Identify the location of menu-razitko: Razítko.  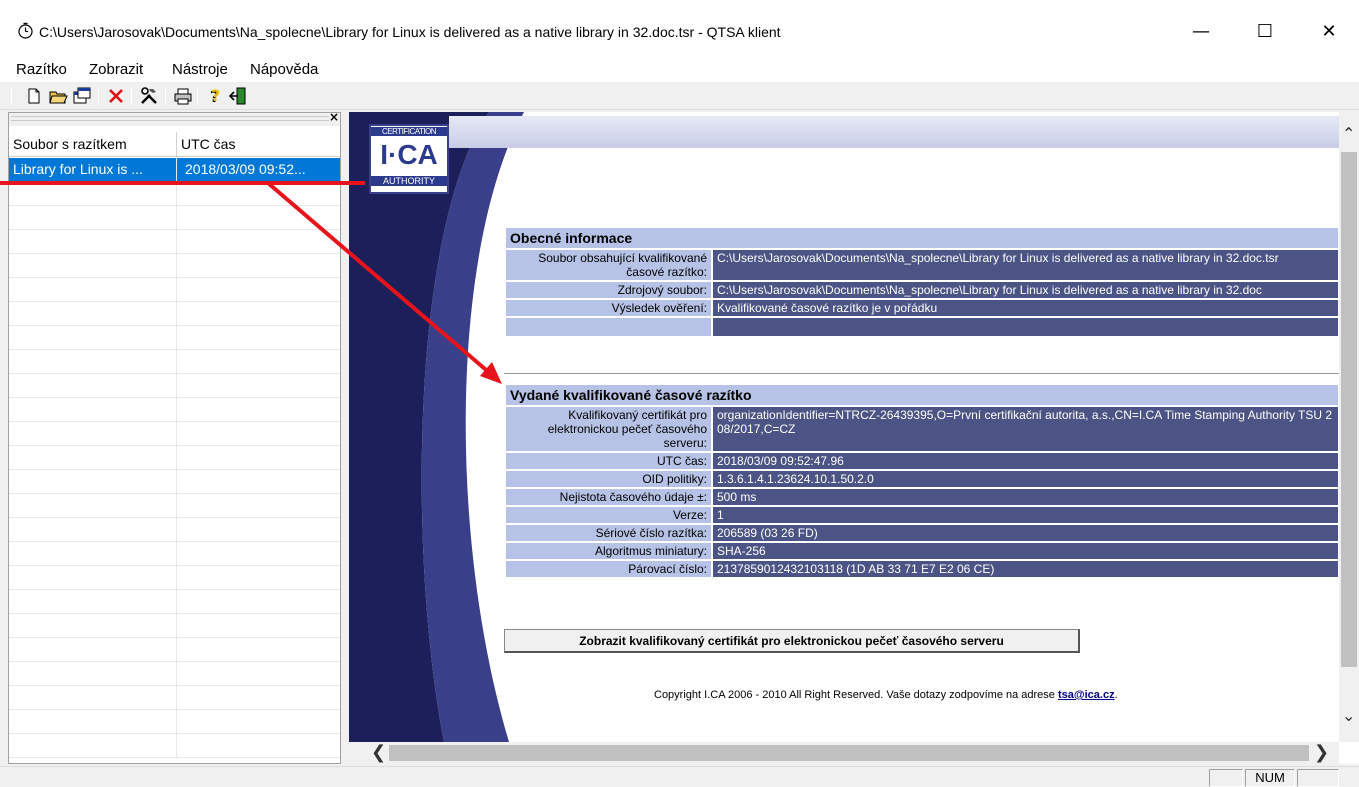
(41, 69).